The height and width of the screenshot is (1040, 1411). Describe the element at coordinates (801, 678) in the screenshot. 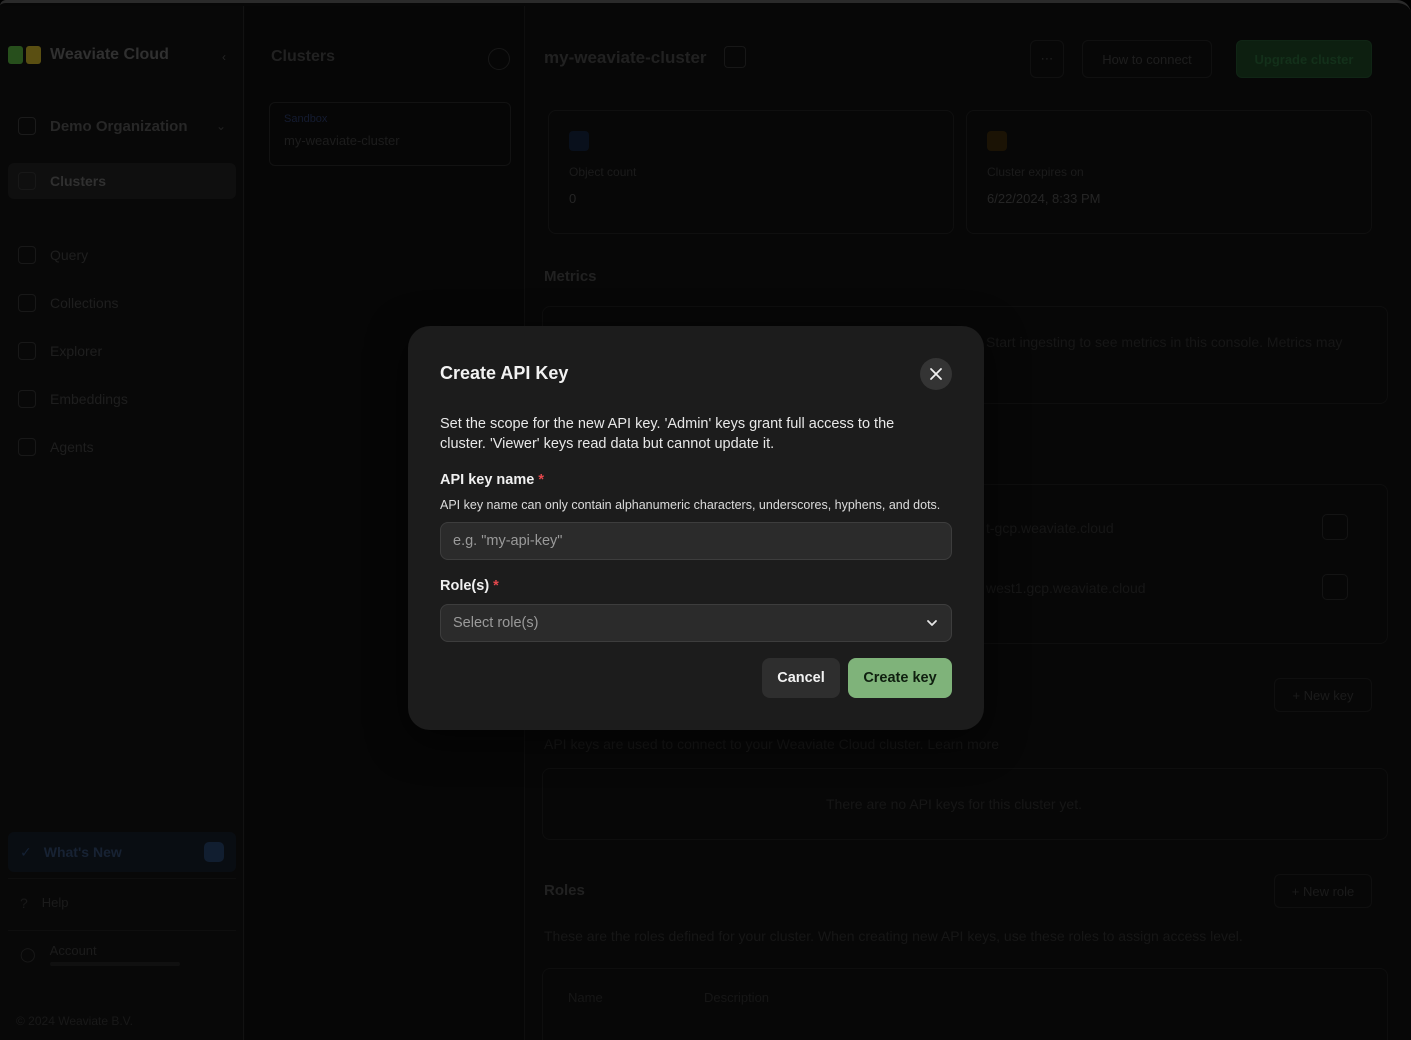

I see `cancel-button: Cancel` at that location.